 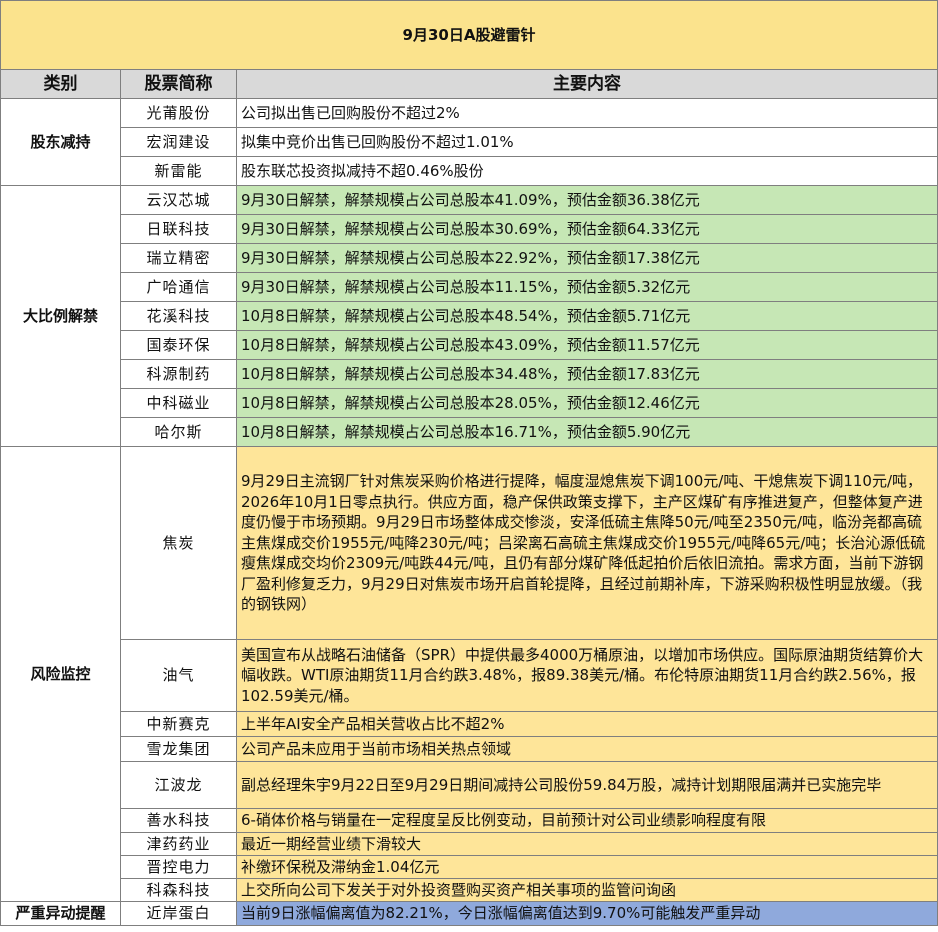 What do you see at coordinates (586, 345) in the screenshot?
I see `row-content: 10月8日解禁，解禁规模占公司总股本43.09%，预估金额11.57亿元` at bounding box center [586, 345].